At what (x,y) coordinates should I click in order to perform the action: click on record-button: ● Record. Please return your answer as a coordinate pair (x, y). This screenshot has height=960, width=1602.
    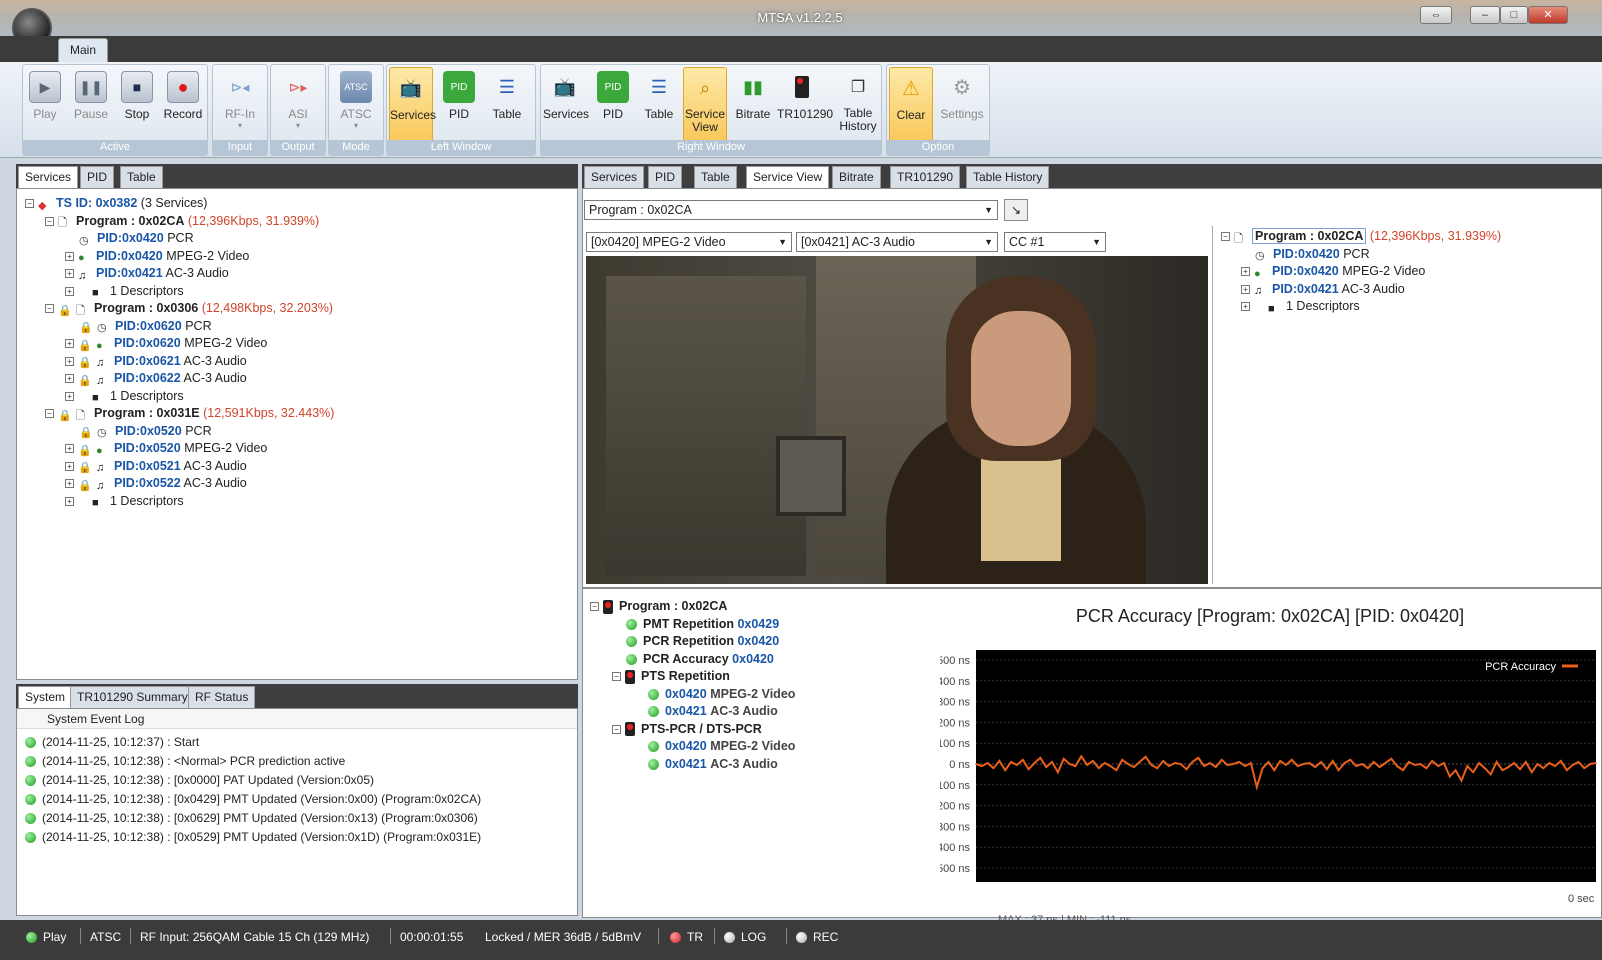
    Looking at the image, I should click on (183, 105).